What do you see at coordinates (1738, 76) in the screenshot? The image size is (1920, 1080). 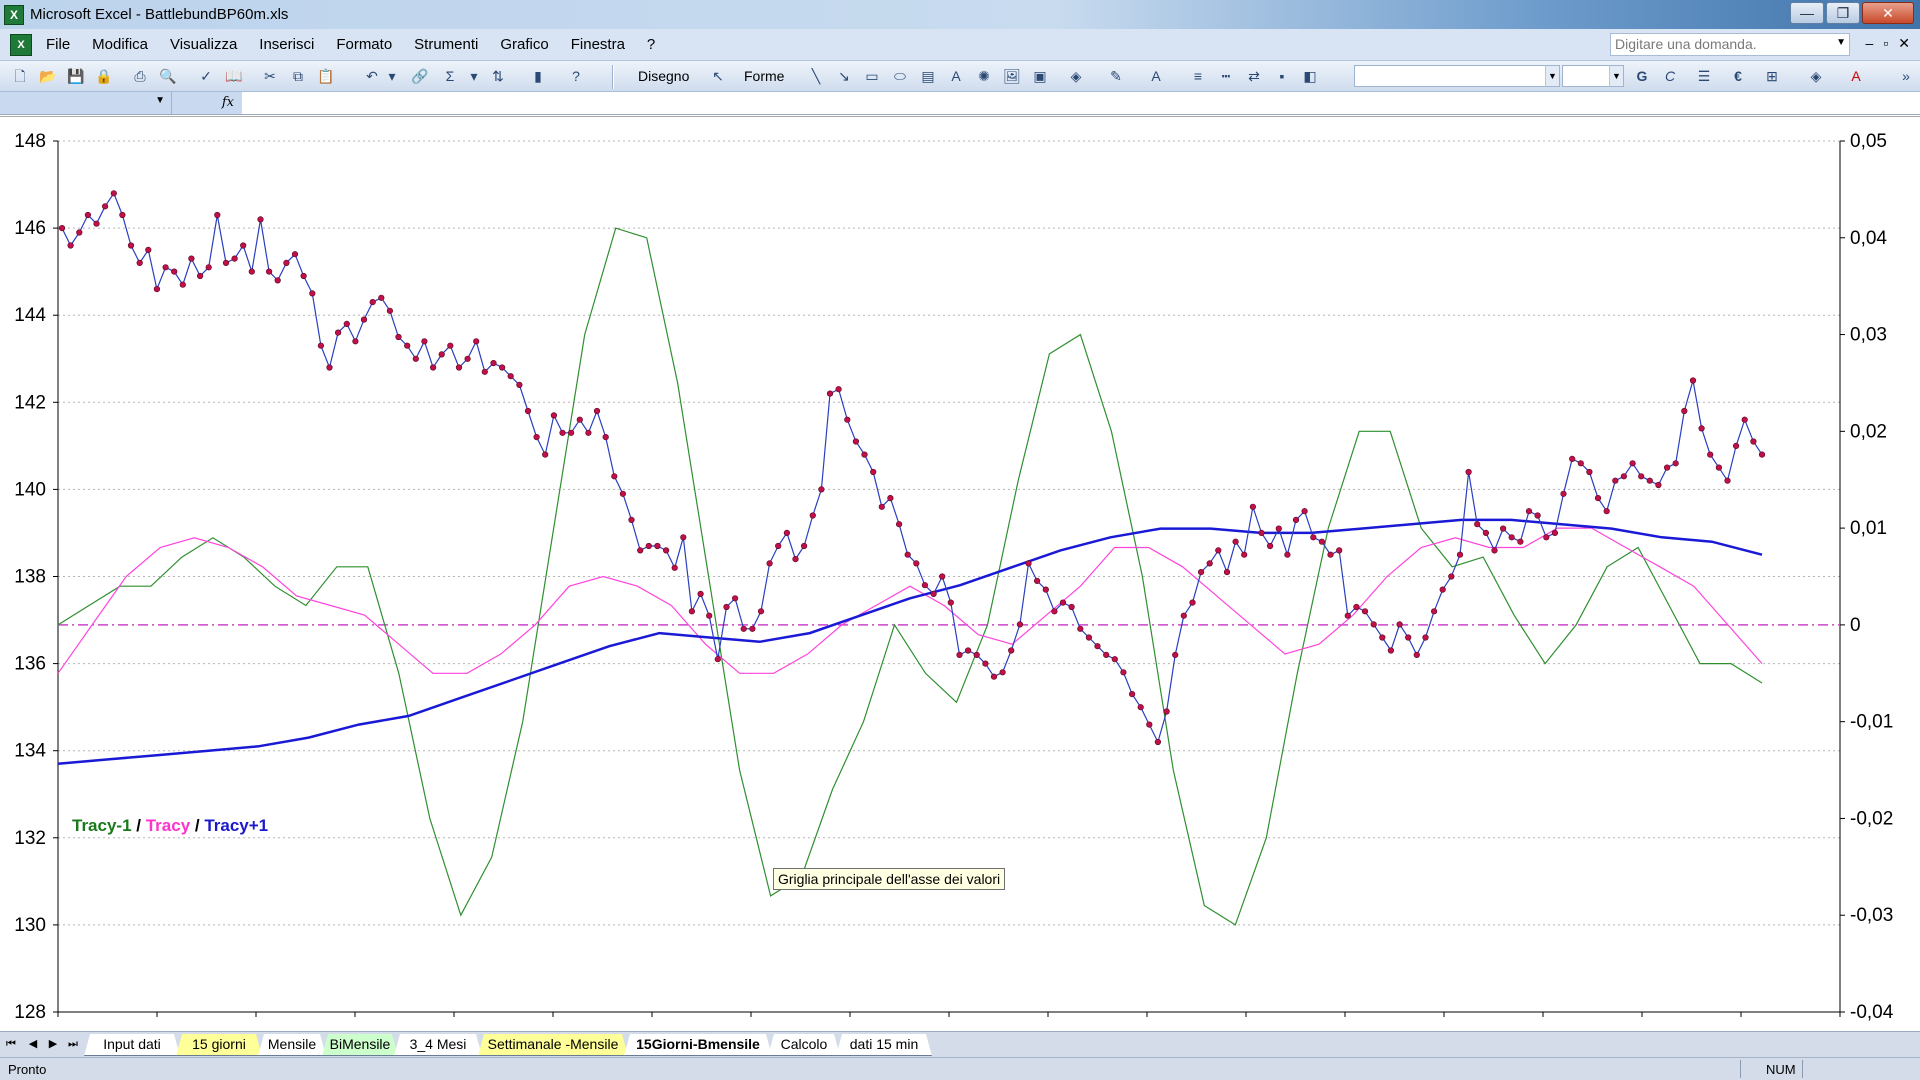 I see `euro-button: €` at bounding box center [1738, 76].